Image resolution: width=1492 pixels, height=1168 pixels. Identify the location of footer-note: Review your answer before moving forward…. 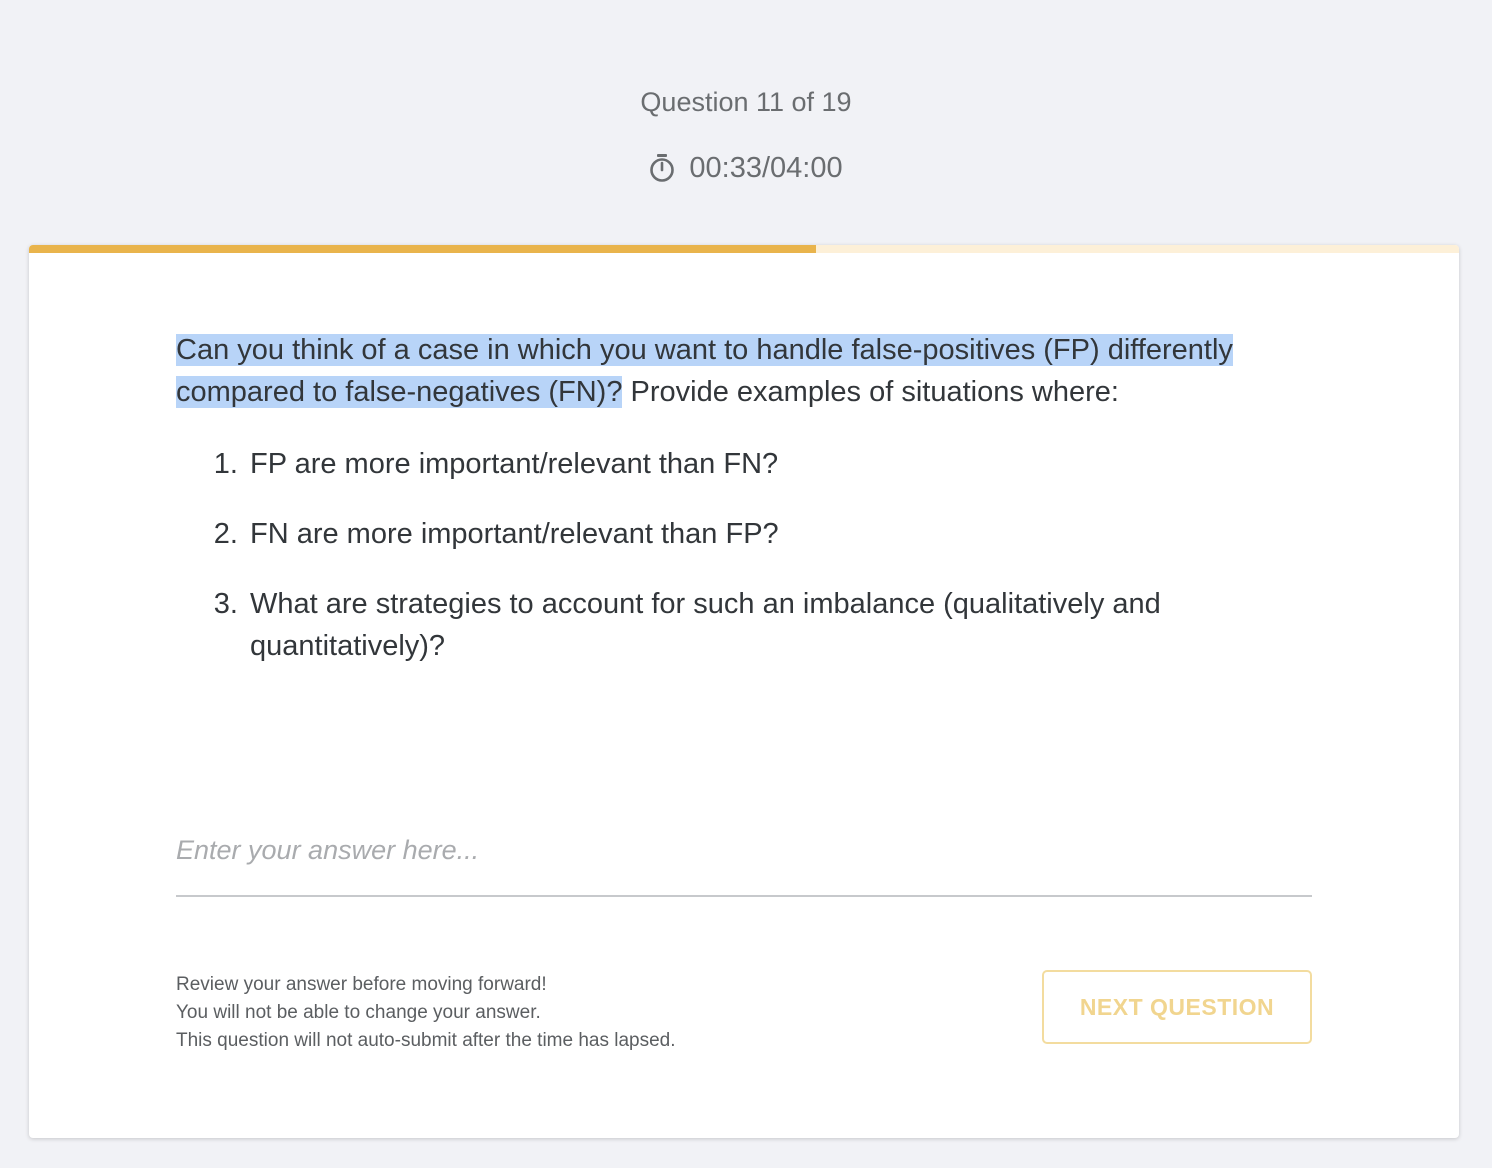
(426, 1013).